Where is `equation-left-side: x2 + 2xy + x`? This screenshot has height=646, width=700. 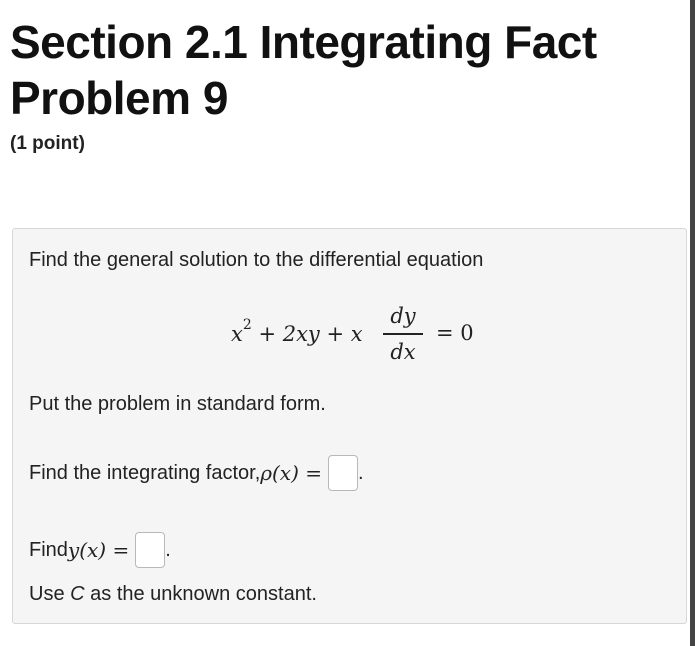 equation-left-side: x2 + 2xy + x is located at coordinates (297, 331).